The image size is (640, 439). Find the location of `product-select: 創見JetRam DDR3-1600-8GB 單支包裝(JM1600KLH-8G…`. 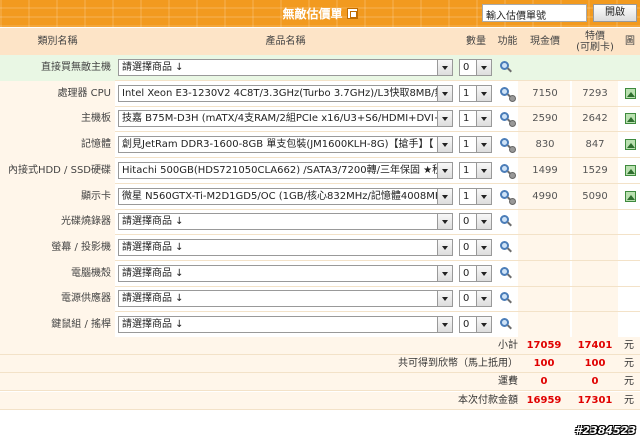

product-select: 創見JetRam DDR3-1600-8GB 單支包裝(JM1600KLH-8G… is located at coordinates (285, 145).